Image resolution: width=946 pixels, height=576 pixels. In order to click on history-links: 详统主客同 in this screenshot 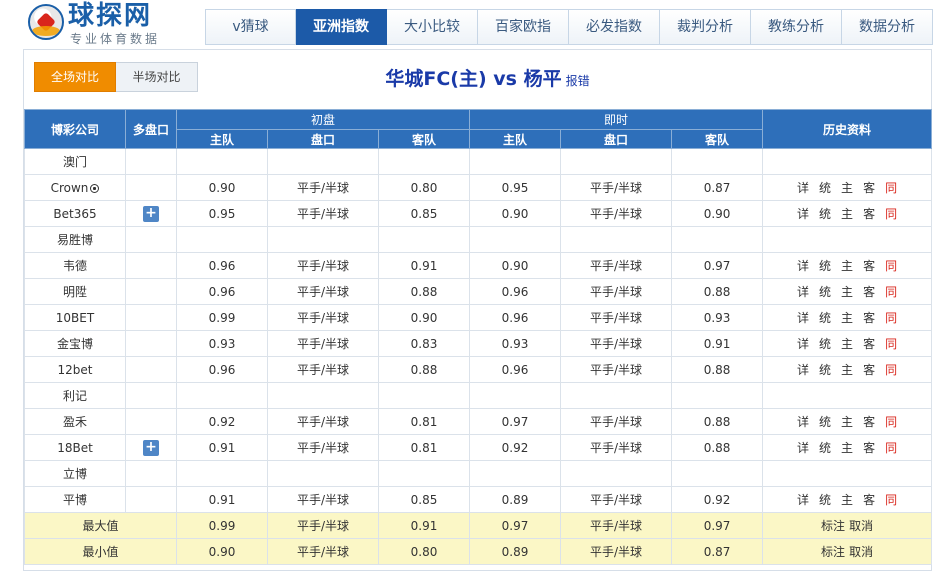, I will do `click(847, 291)`.